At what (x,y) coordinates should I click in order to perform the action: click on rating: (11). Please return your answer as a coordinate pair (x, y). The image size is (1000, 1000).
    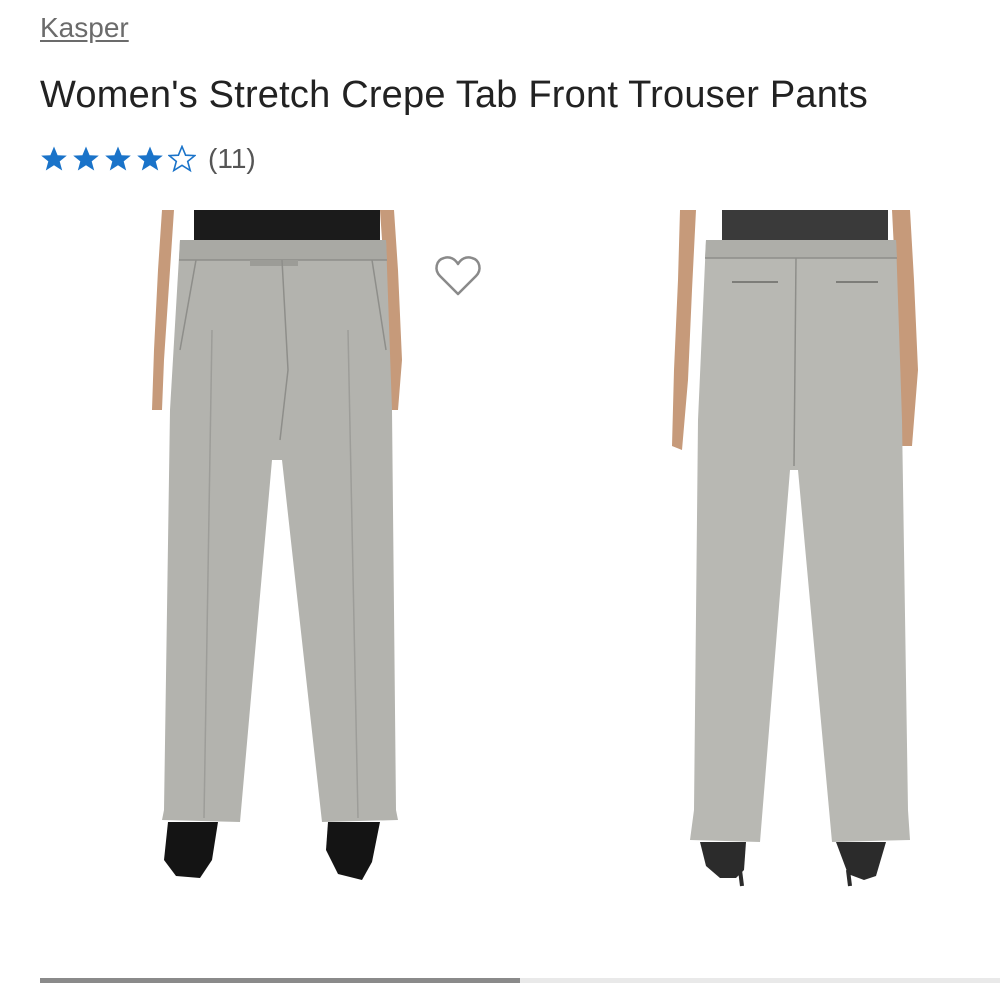
    Looking at the image, I should click on (148, 159).